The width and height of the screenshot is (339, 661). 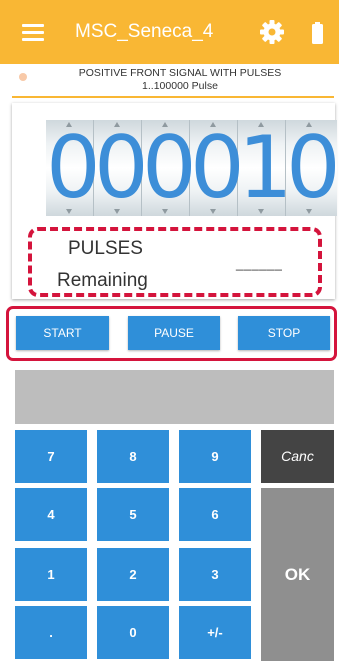 I want to click on status-dot, so click(x=23, y=77).